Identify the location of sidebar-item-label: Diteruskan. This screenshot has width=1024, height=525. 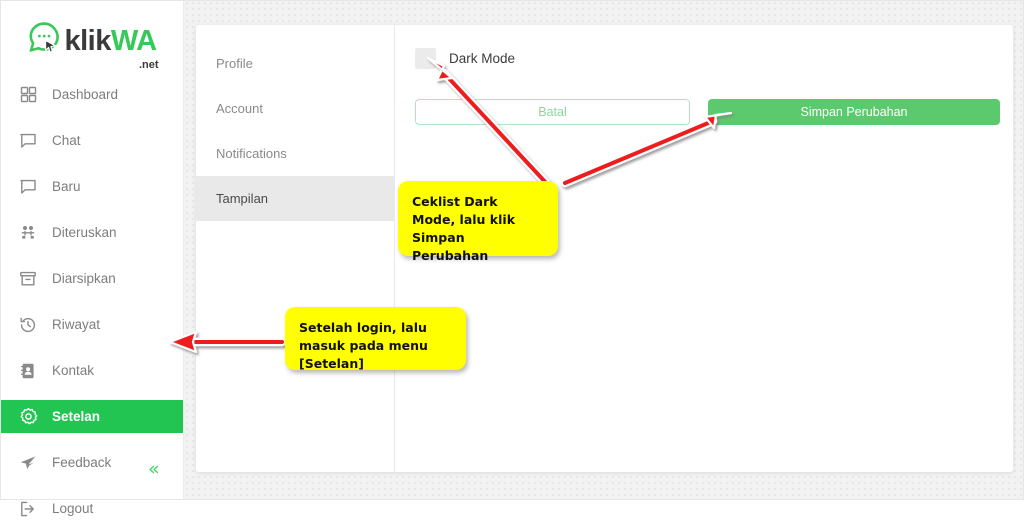
(84, 232).